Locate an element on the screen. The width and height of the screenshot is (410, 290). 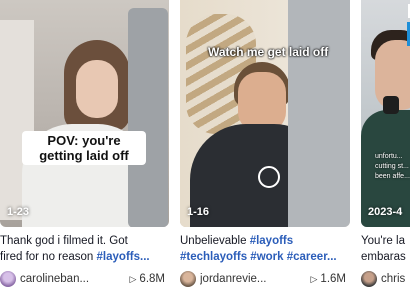
view-count-value: 1.6M is located at coordinates (333, 279).